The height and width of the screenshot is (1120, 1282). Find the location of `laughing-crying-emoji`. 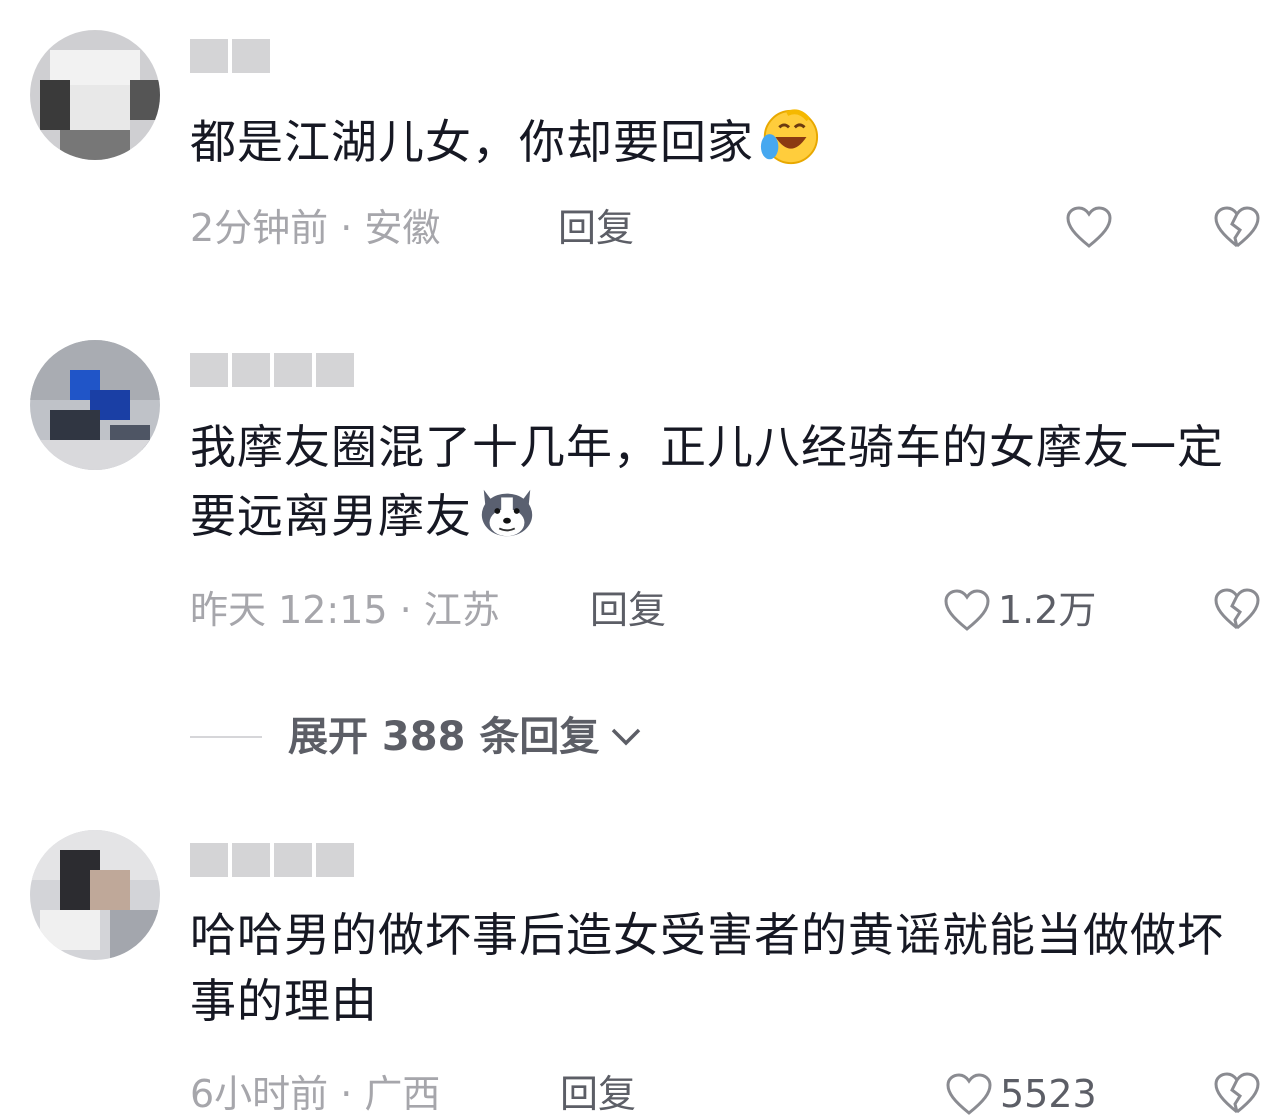

laughing-crying-emoji is located at coordinates (789, 137).